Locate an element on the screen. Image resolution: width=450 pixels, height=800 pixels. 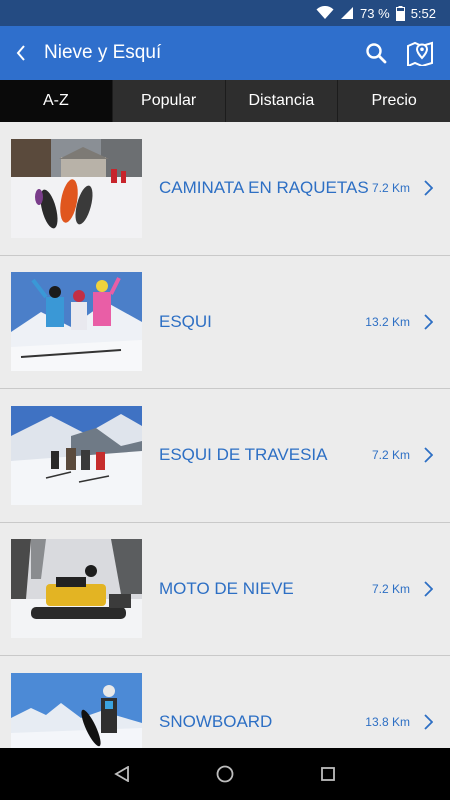
skiers-photo is located at coordinates (76, 322).